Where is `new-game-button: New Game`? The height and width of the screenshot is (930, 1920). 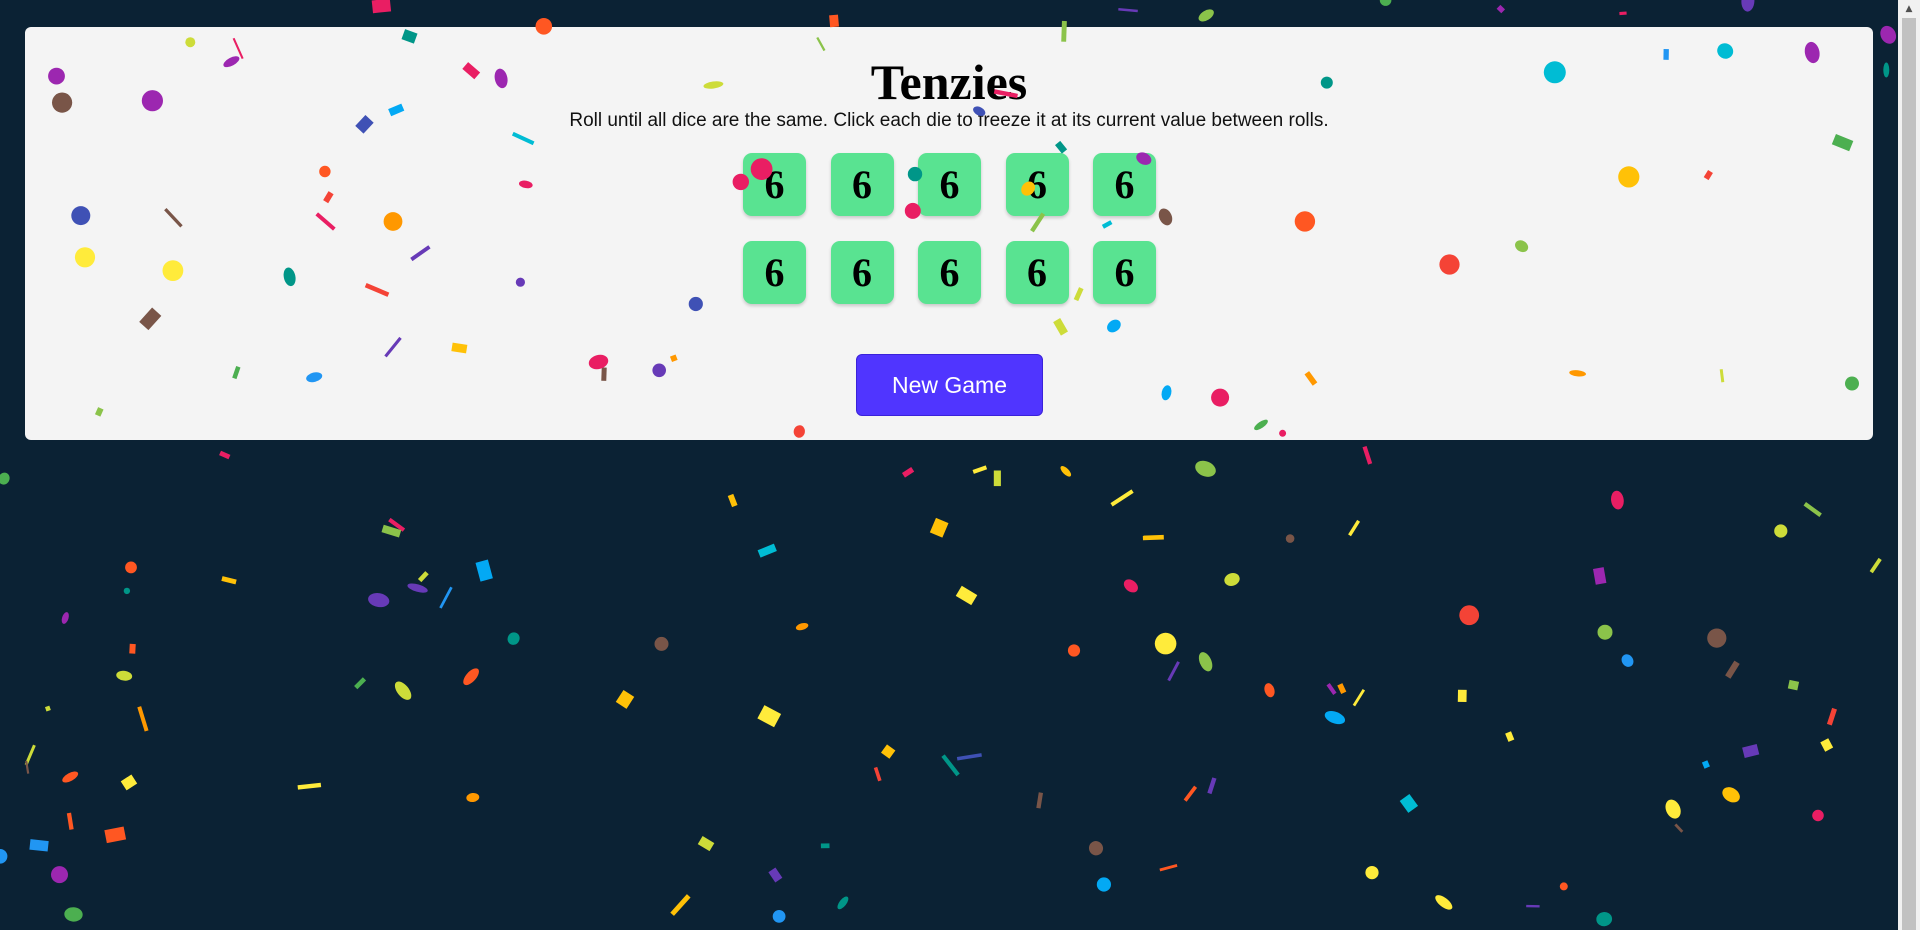
new-game-button: New Game is located at coordinates (949, 385).